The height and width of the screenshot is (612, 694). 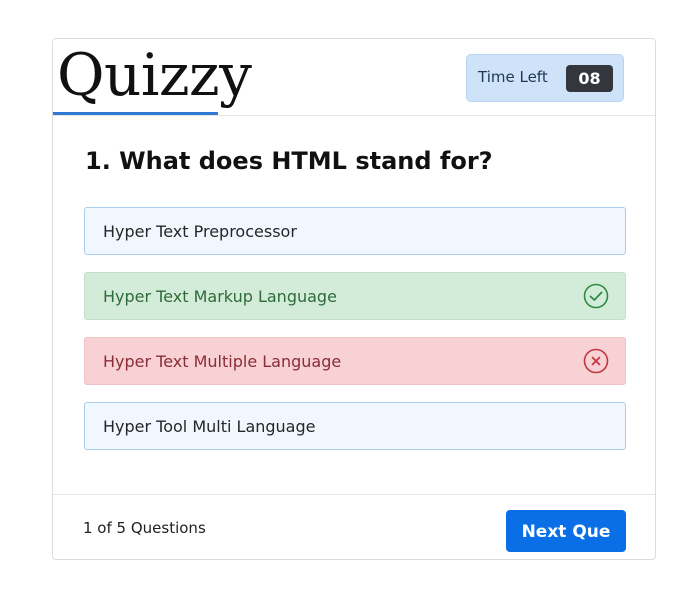 I want to click on option-label: Hyper Text Markup Language, so click(x=220, y=296).